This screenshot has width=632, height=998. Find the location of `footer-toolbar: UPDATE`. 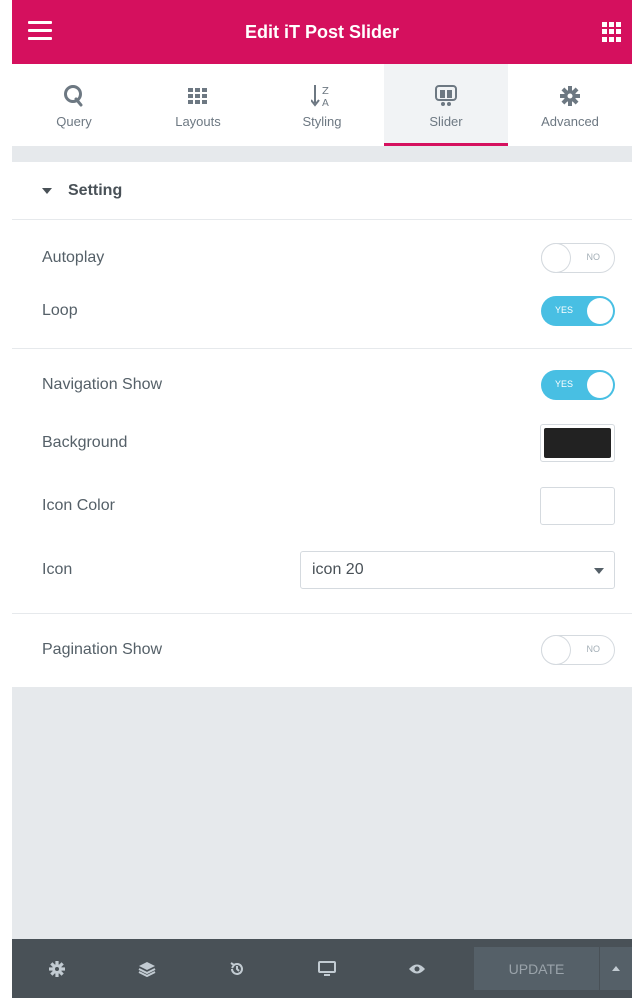

footer-toolbar: UPDATE is located at coordinates (322, 968).